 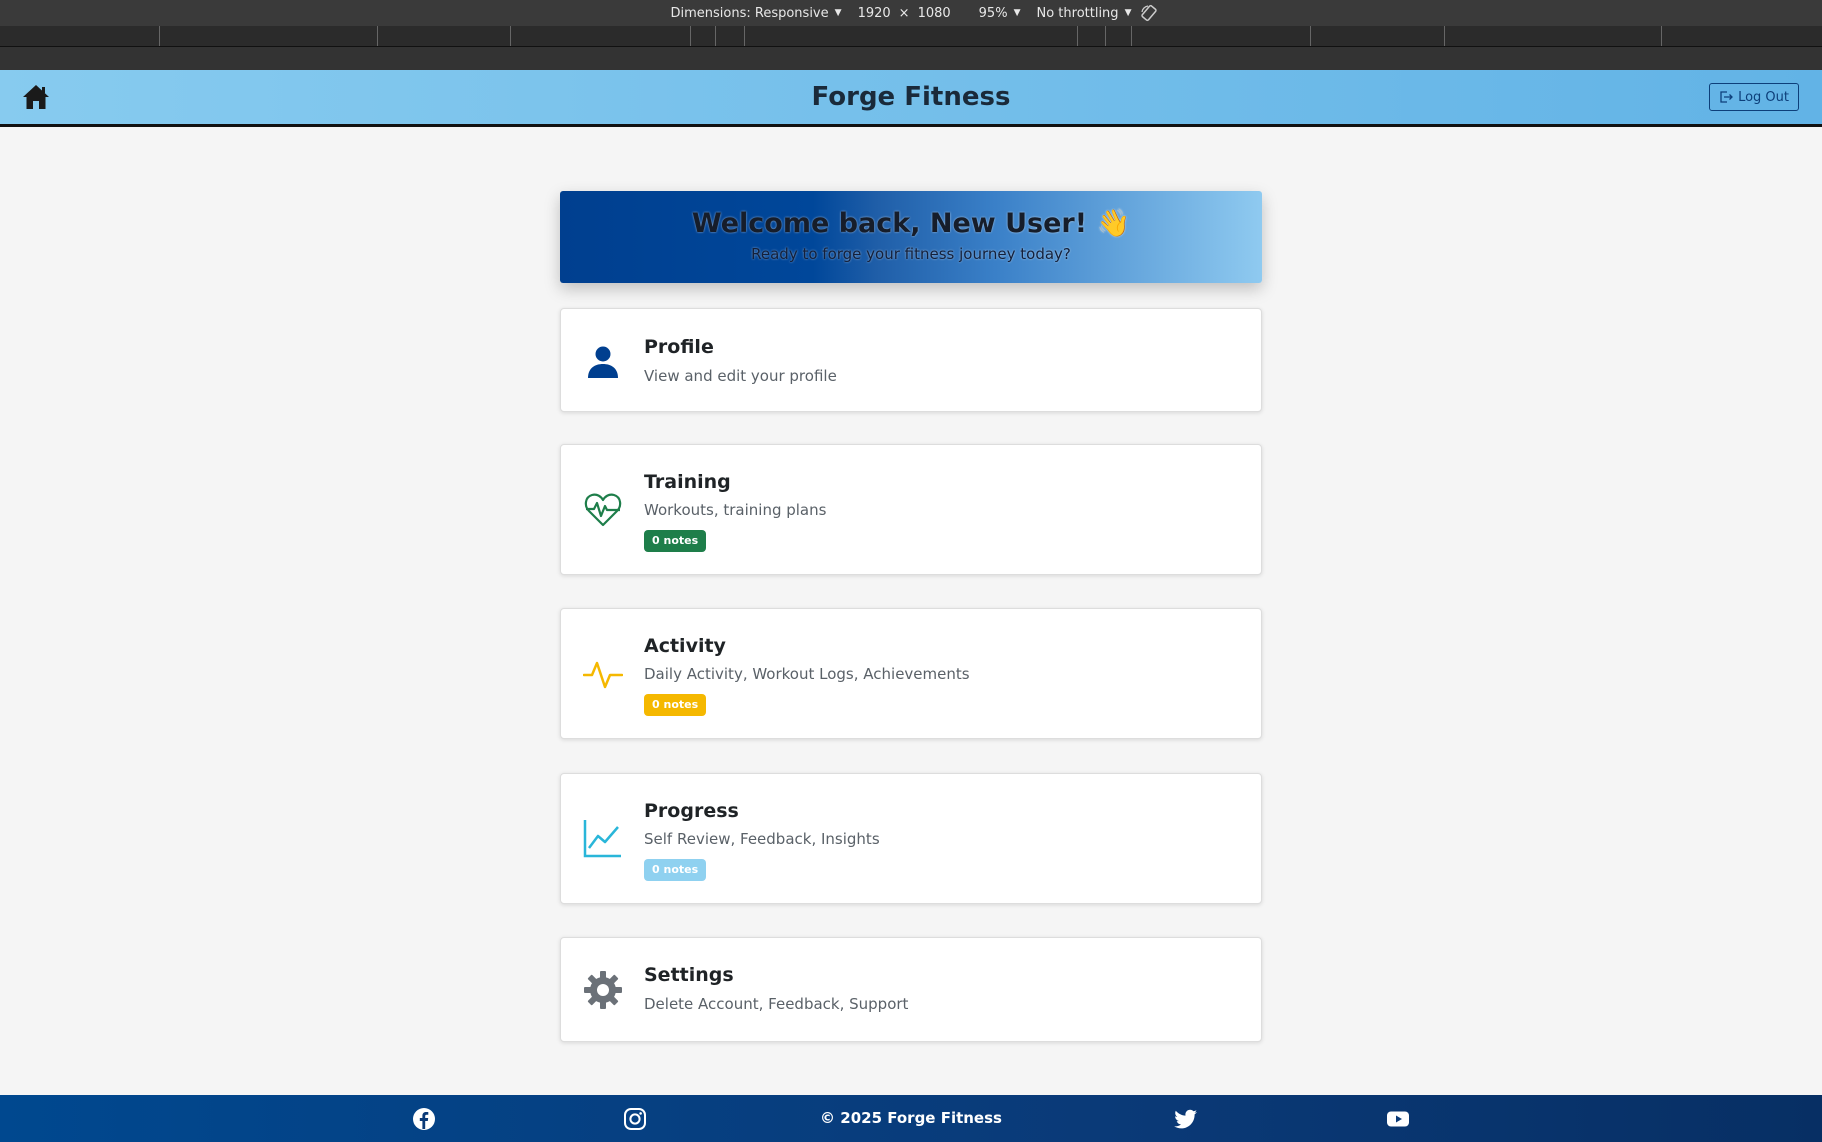 What do you see at coordinates (911, 360) in the screenshot?
I see `profile-card: Profile View and edit your profile` at bounding box center [911, 360].